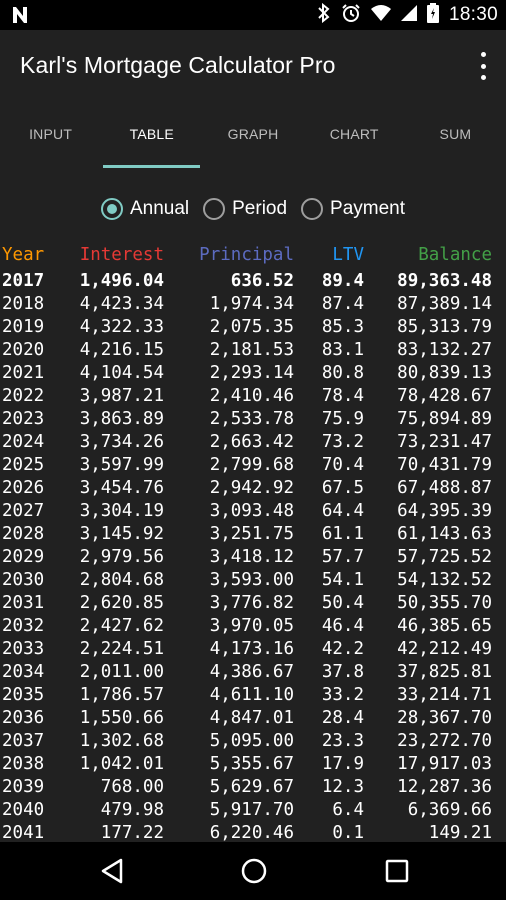 The image size is (506, 900). I want to click on overflow-menu-icon, so click(483, 66).